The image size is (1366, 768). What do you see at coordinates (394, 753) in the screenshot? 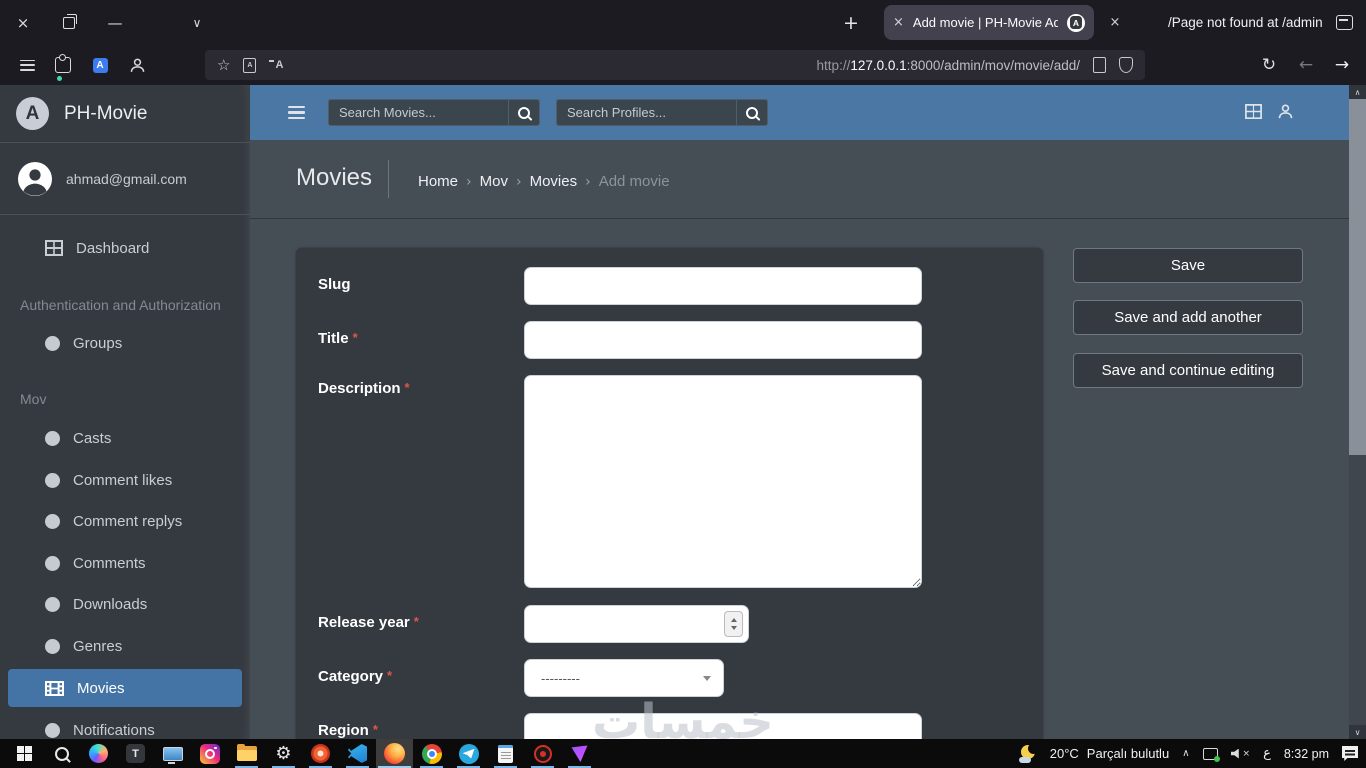
I see `taskbar-firefox-button` at bounding box center [394, 753].